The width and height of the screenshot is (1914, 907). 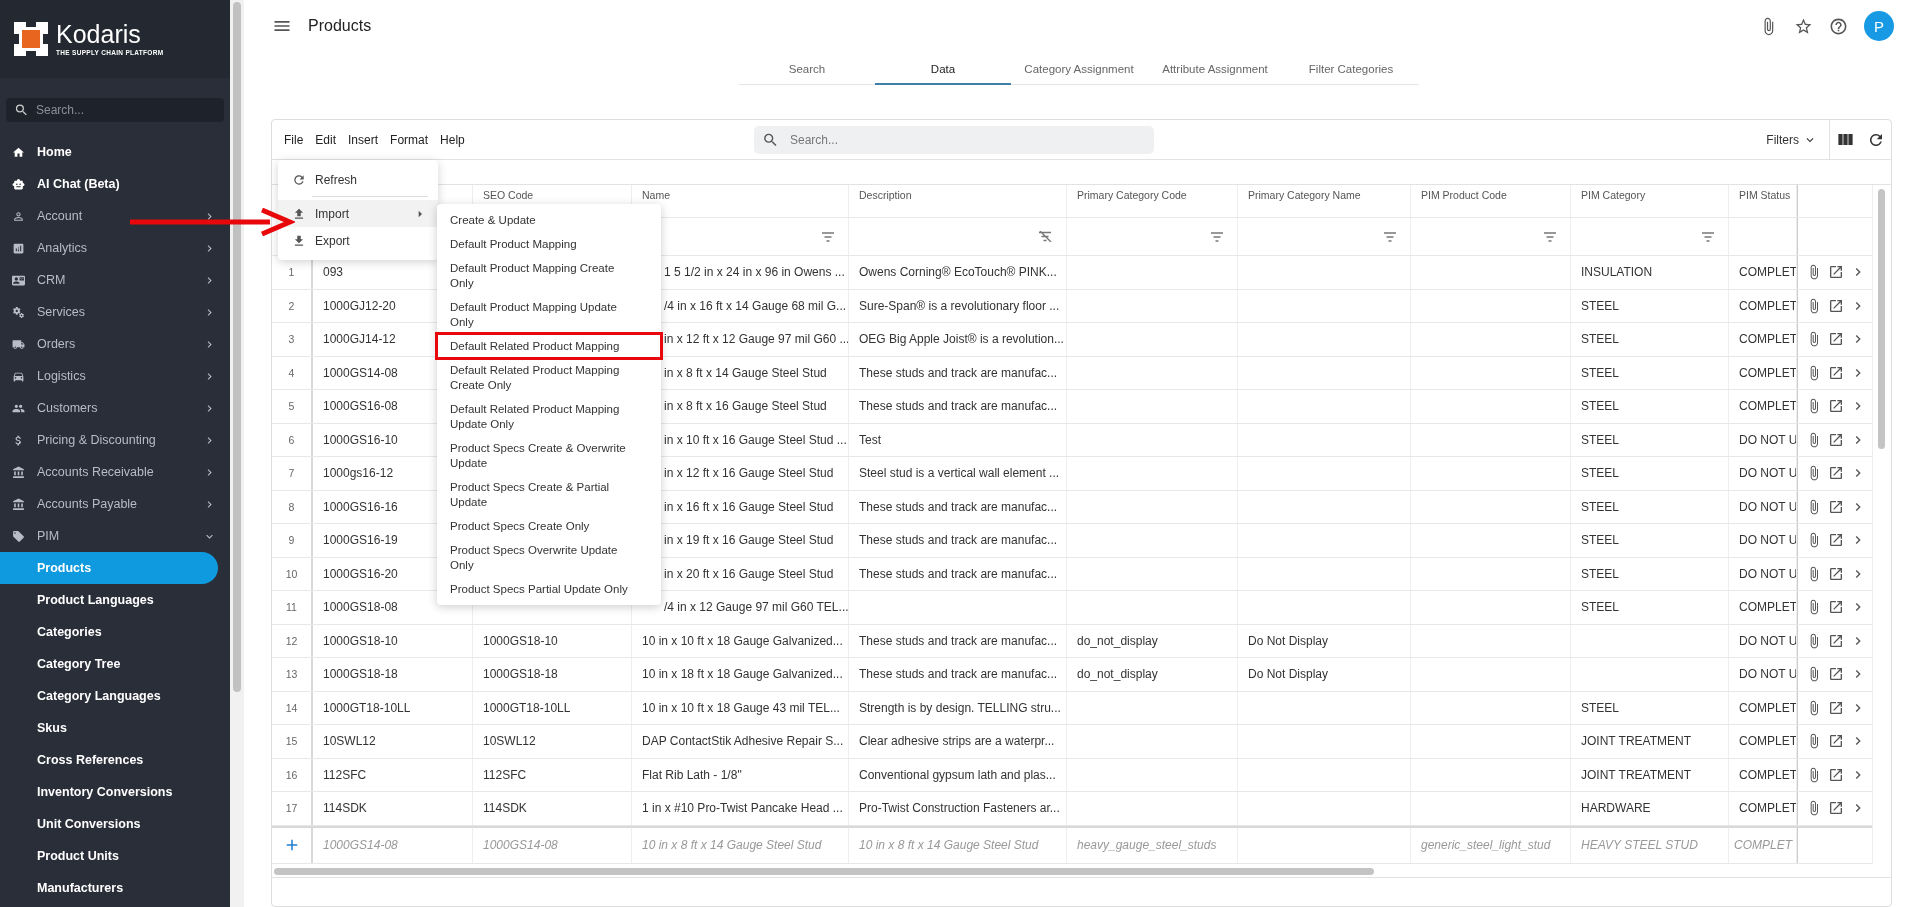 I want to click on tab: Search, so click(x=807, y=70).